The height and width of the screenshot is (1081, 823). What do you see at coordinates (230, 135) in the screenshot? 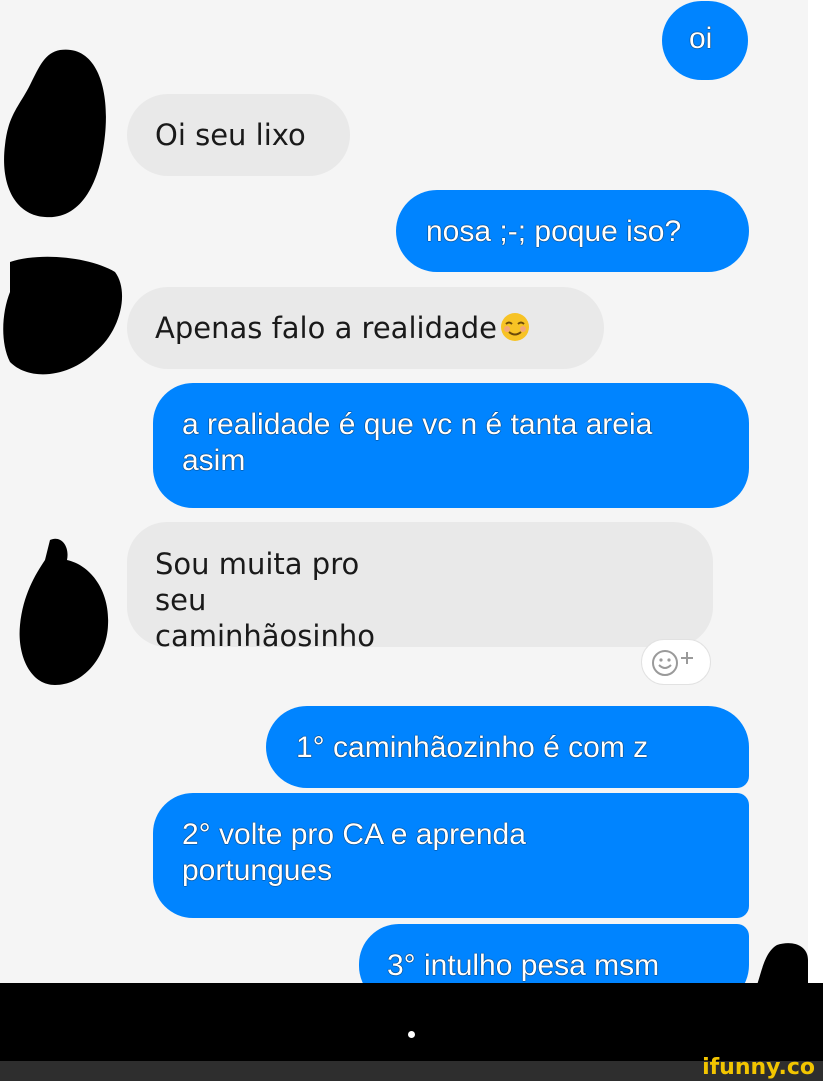
I see `message-text: Oi seu lixo` at bounding box center [230, 135].